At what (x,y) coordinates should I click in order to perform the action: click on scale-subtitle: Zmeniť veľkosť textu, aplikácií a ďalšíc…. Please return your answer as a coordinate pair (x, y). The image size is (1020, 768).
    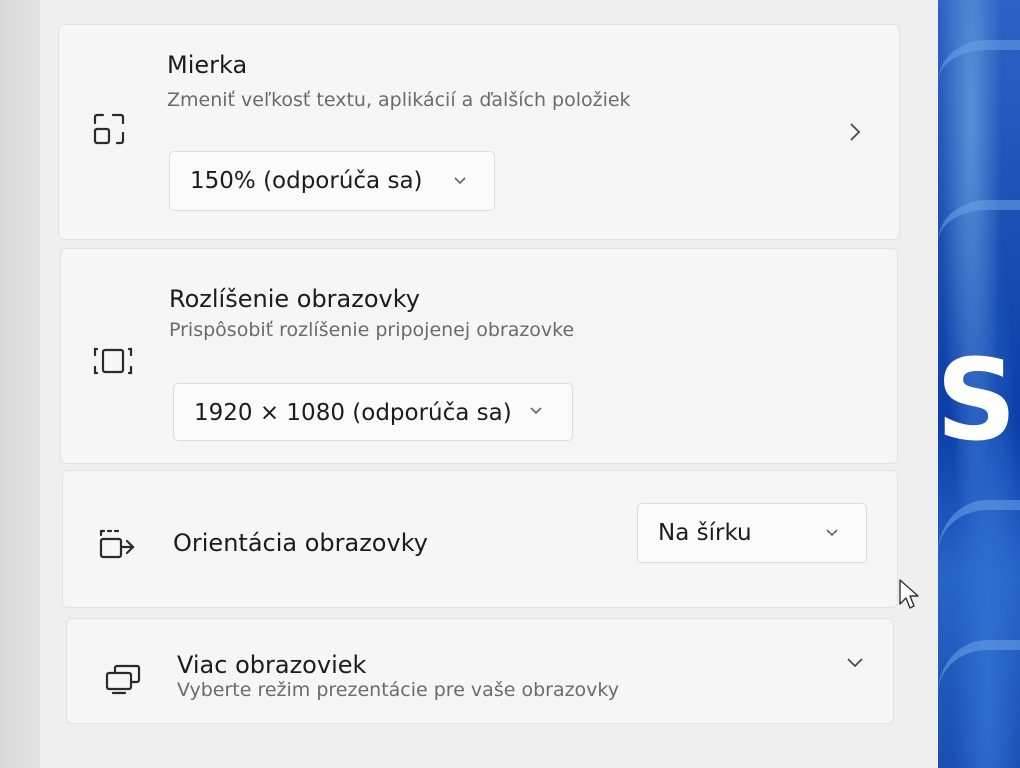
    Looking at the image, I should click on (399, 100).